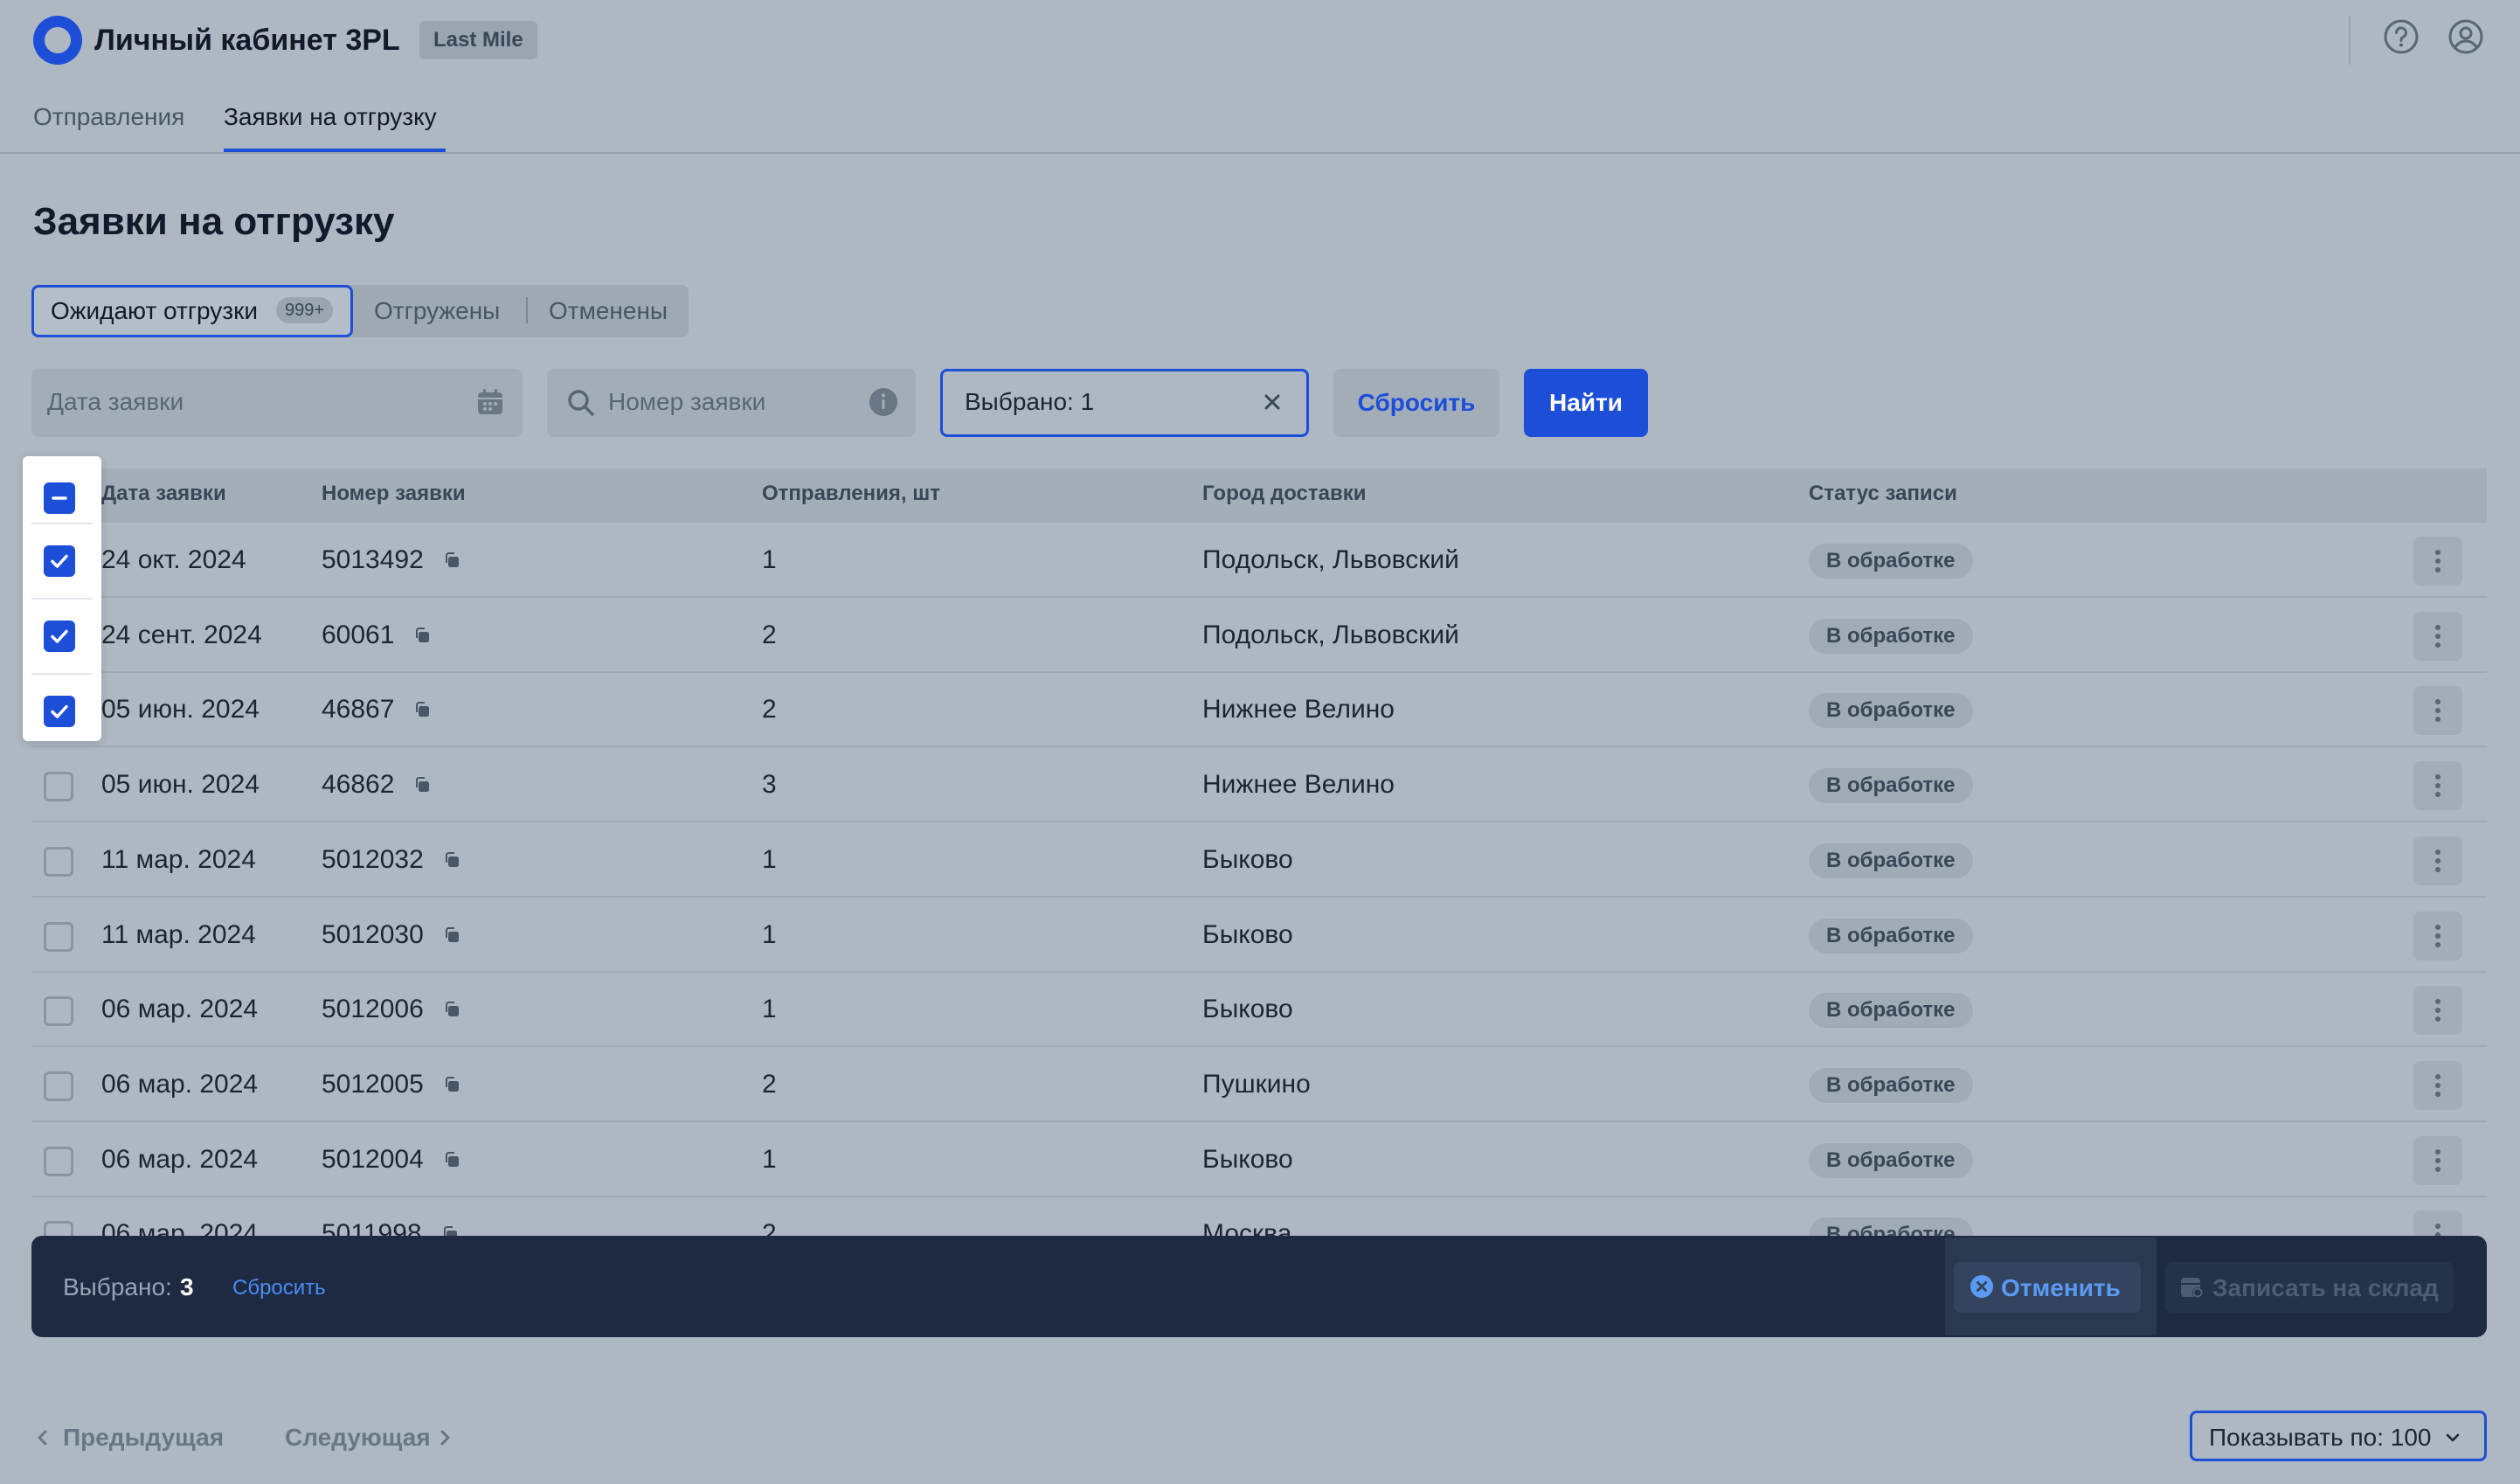 This screenshot has height=1484, width=2520. I want to click on cell-city: Пушкино, so click(1256, 1084).